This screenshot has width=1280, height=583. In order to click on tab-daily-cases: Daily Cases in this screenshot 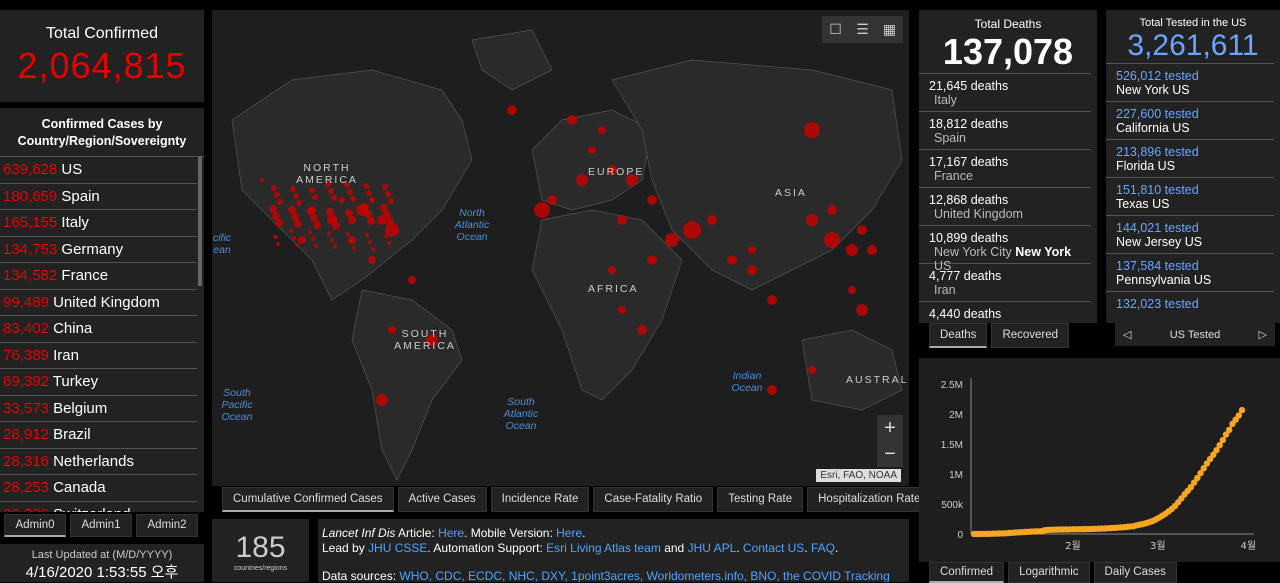, I will do `click(1135, 572)`.